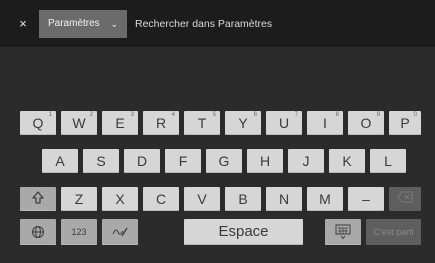 Image resolution: width=435 pixels, height=263 pixels. What do you see at coordinates (388, 161) in the screenshot?
I see `key-l: L` at bounding box center [388, 161].